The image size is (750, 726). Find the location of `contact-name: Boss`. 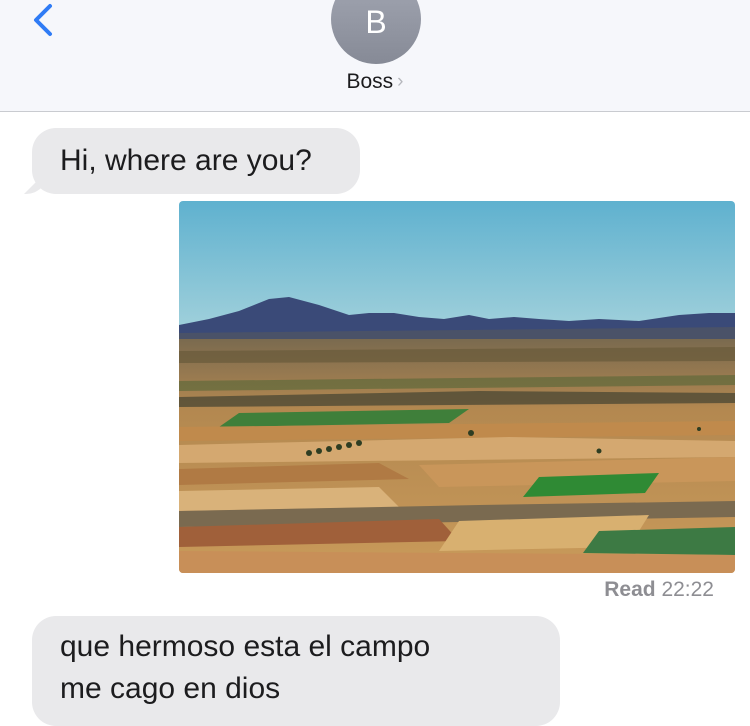

contact-name: Boss is located at coordinates (370, 81).